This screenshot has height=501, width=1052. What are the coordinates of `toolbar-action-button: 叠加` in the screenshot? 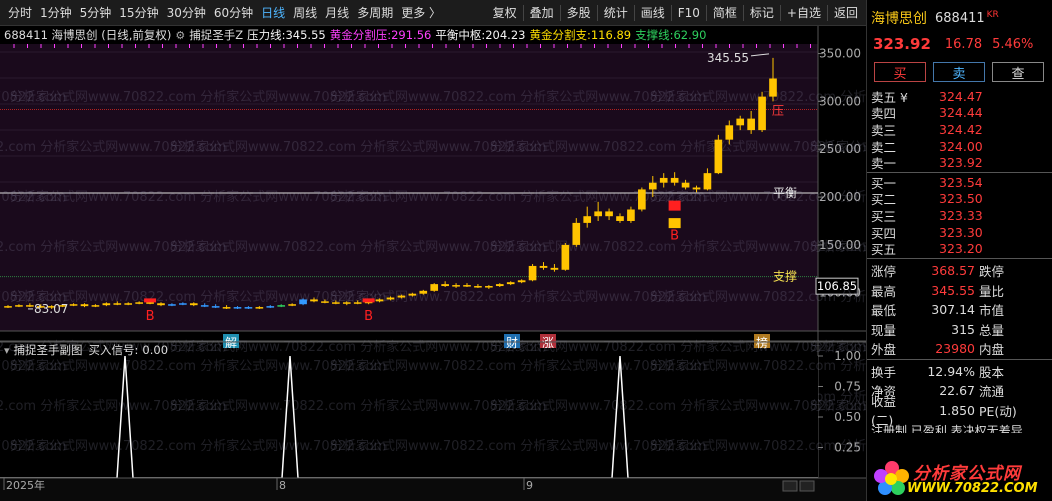 It's located at (542, 13).